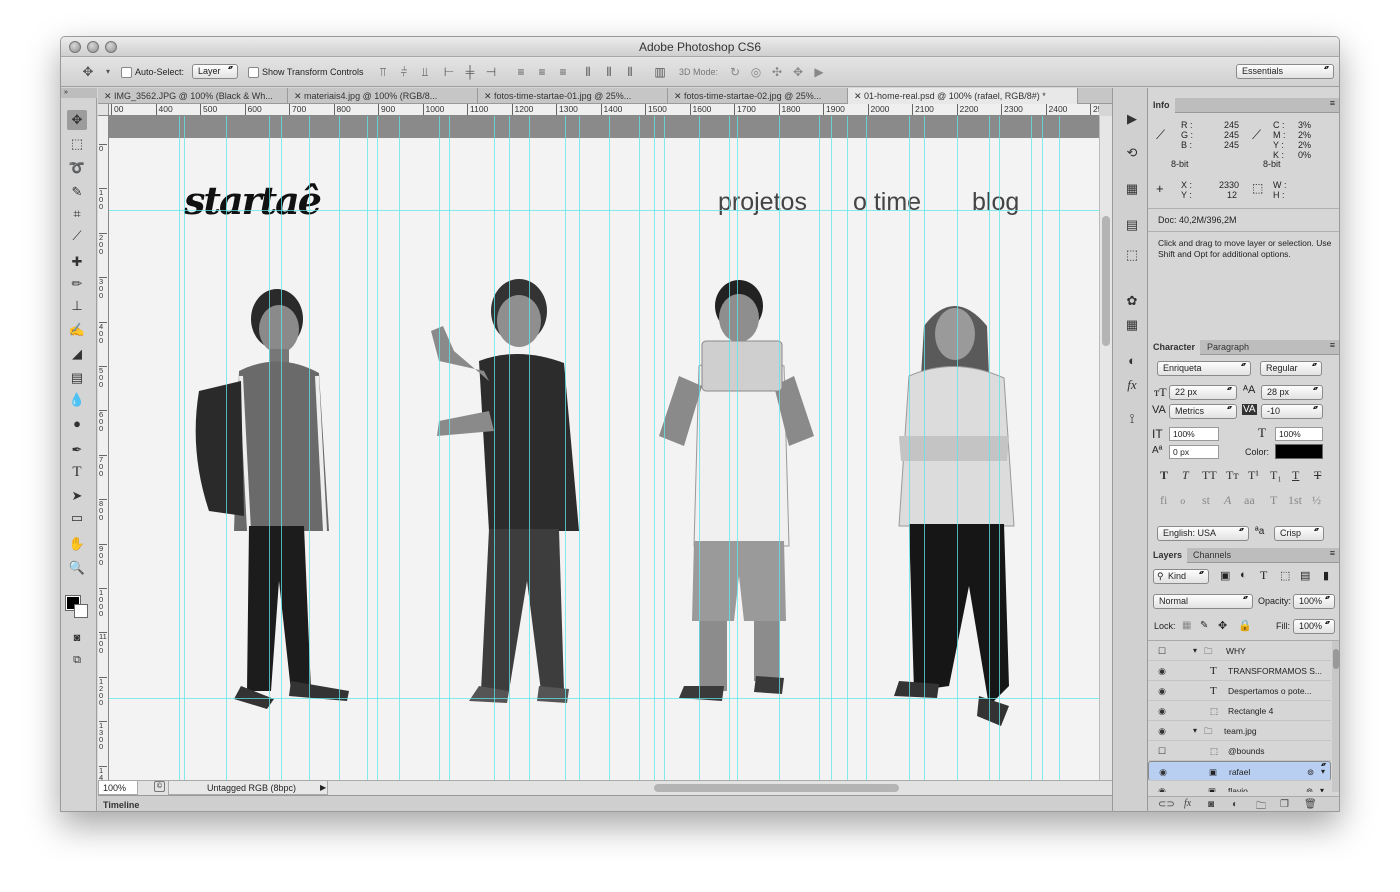 This screenshot has width=1400, height=892. What do you see at coordinates (1181, 576) in the screenshot?
I see `layer-filter-dropdown: ⚲ Kind` at bounding box center [1181, 576].